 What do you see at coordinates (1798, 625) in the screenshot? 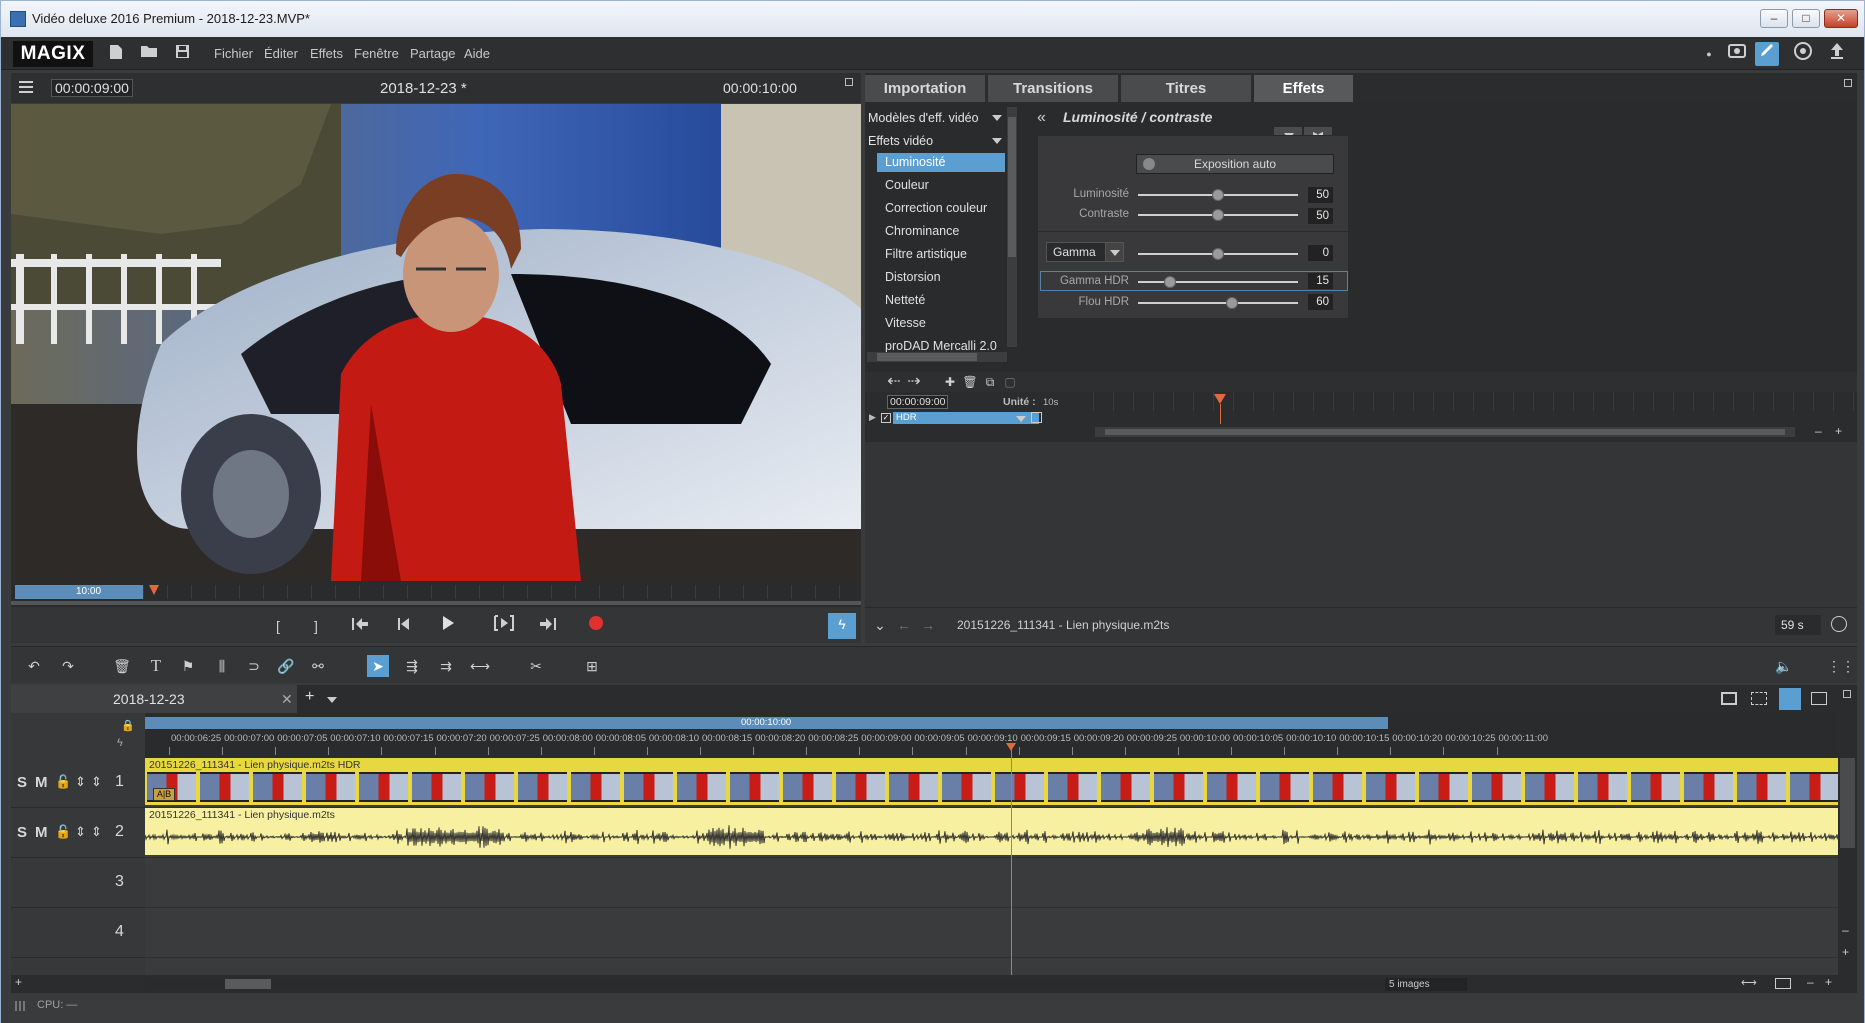
I see `clip-duration-field: 59 s` at bounding box center [1798, 625].